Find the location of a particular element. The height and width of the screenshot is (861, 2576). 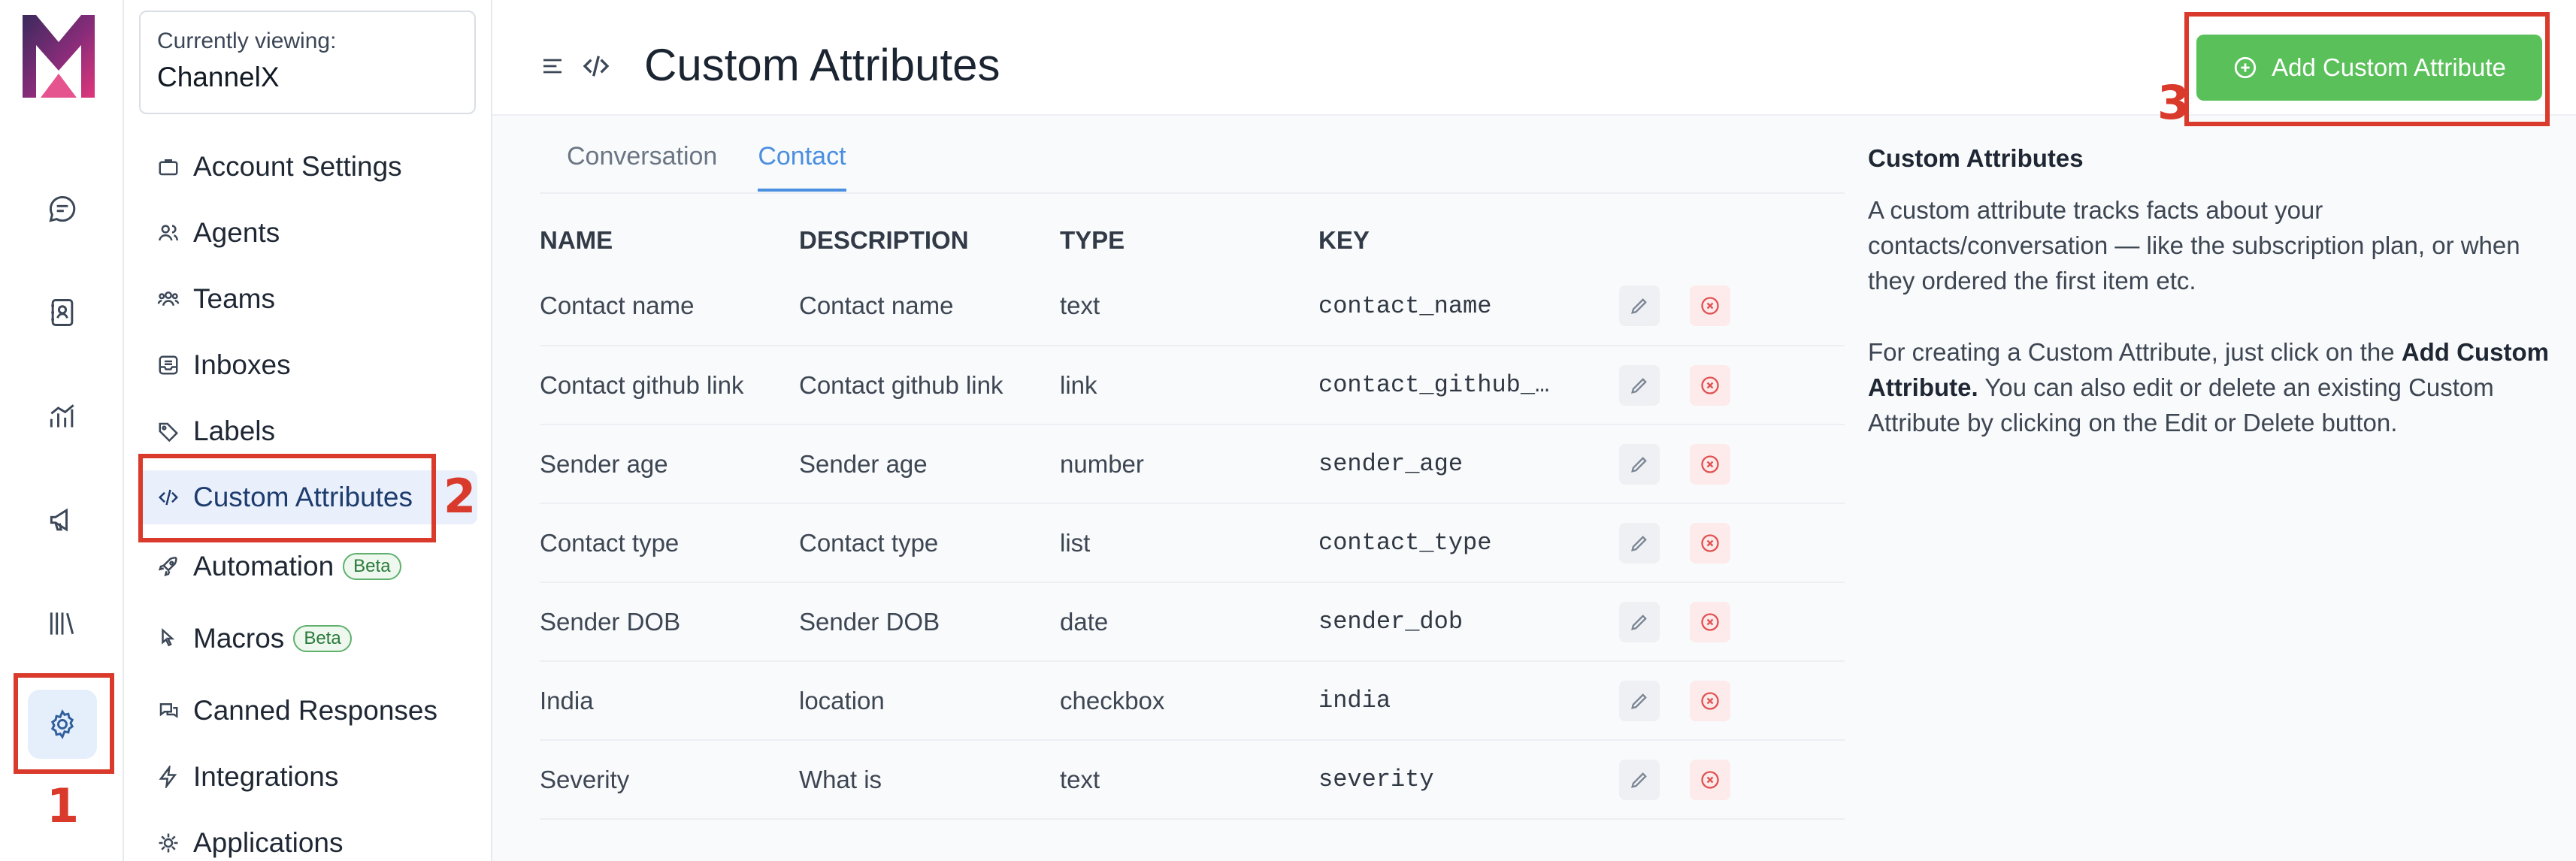

chat-bubbles-icon is located at coordinates (168, 710).